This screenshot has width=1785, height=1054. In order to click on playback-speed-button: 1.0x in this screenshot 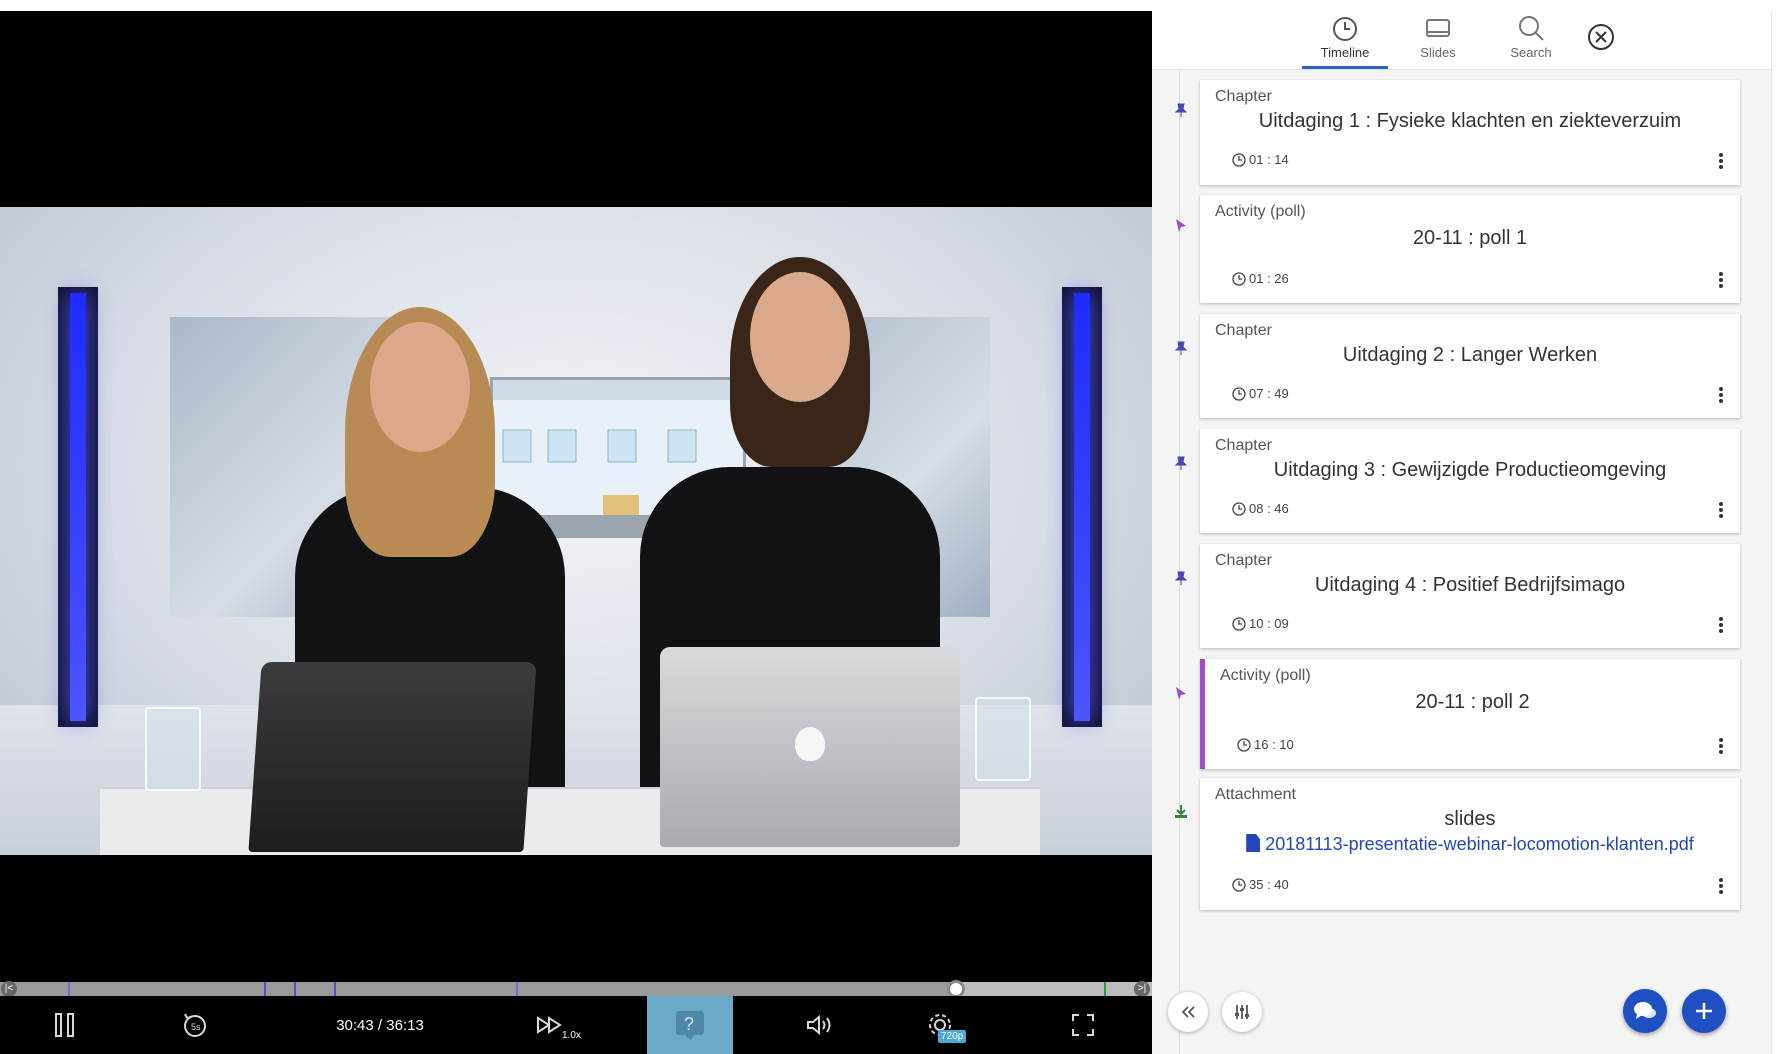, I will do `click(550, 1025)`.